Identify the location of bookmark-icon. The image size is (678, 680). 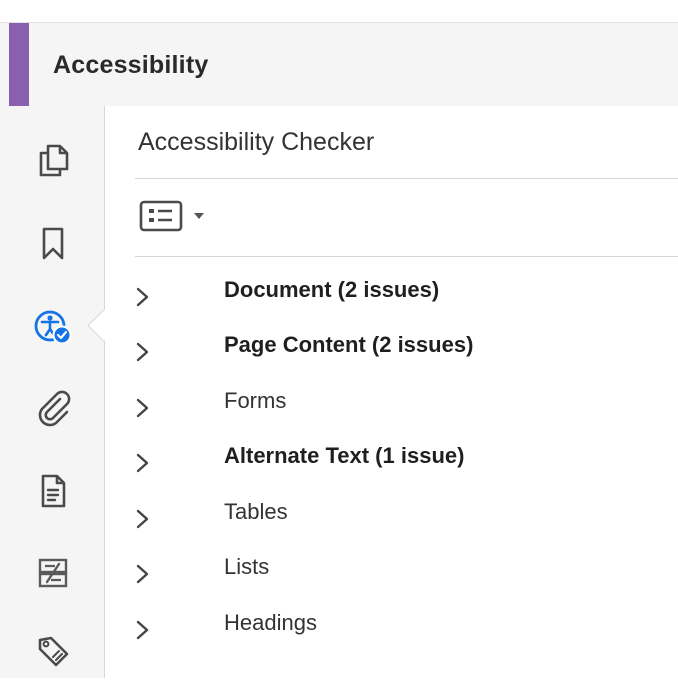
(53, 243).